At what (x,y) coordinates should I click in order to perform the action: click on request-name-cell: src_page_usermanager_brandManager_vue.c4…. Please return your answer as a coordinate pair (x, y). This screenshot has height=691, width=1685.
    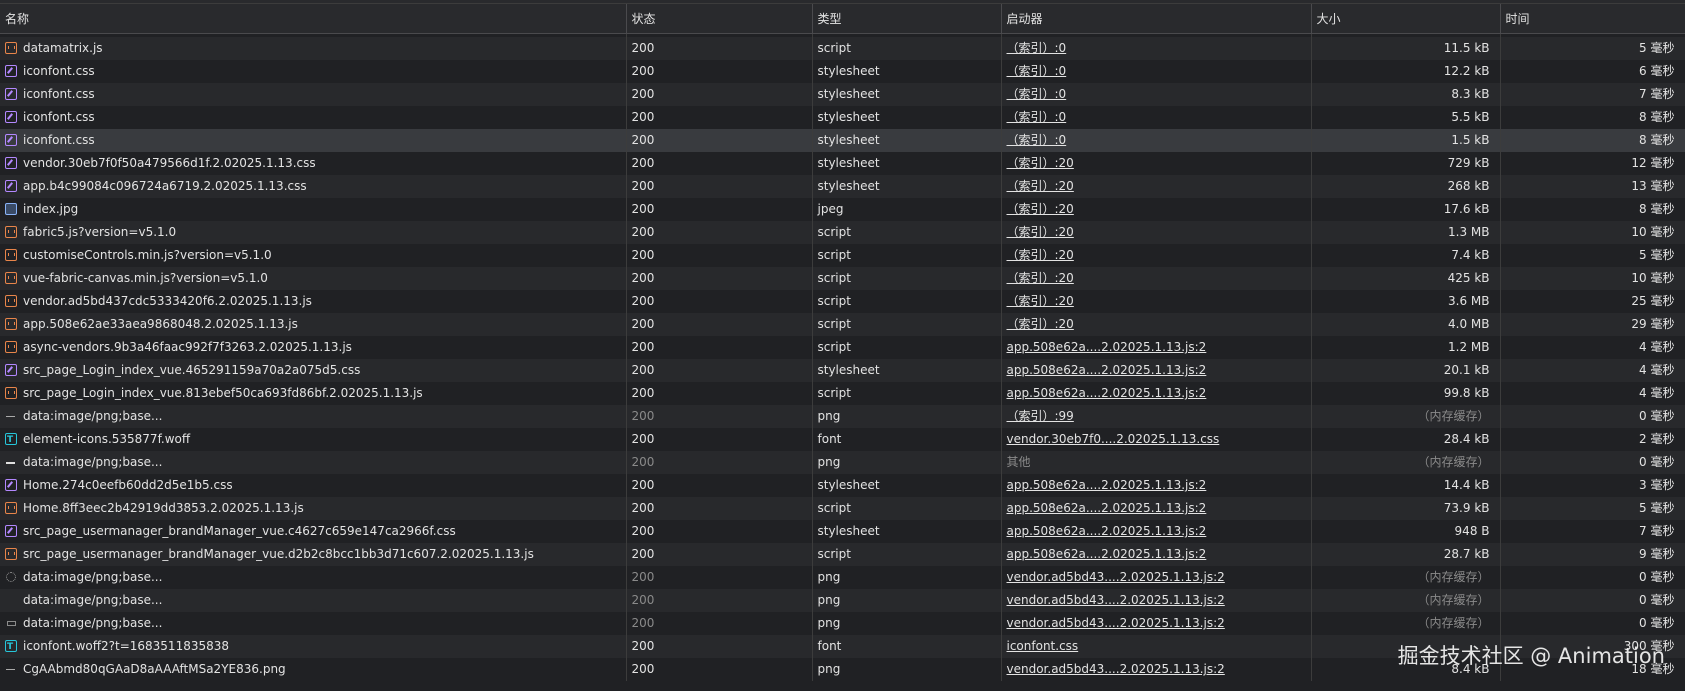
    Looking at the image, I should click on (313, 531).